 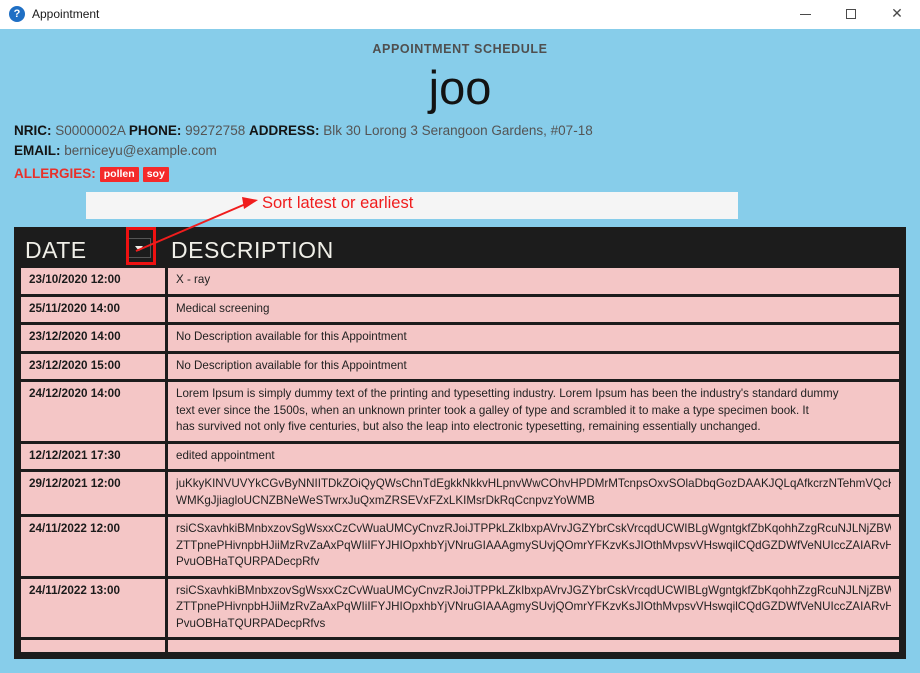 What do you see at coordinates (338, 203) in the screenshot?
I see `annotation-label: Sort latest or earliest` at bounding box center [338, 203].